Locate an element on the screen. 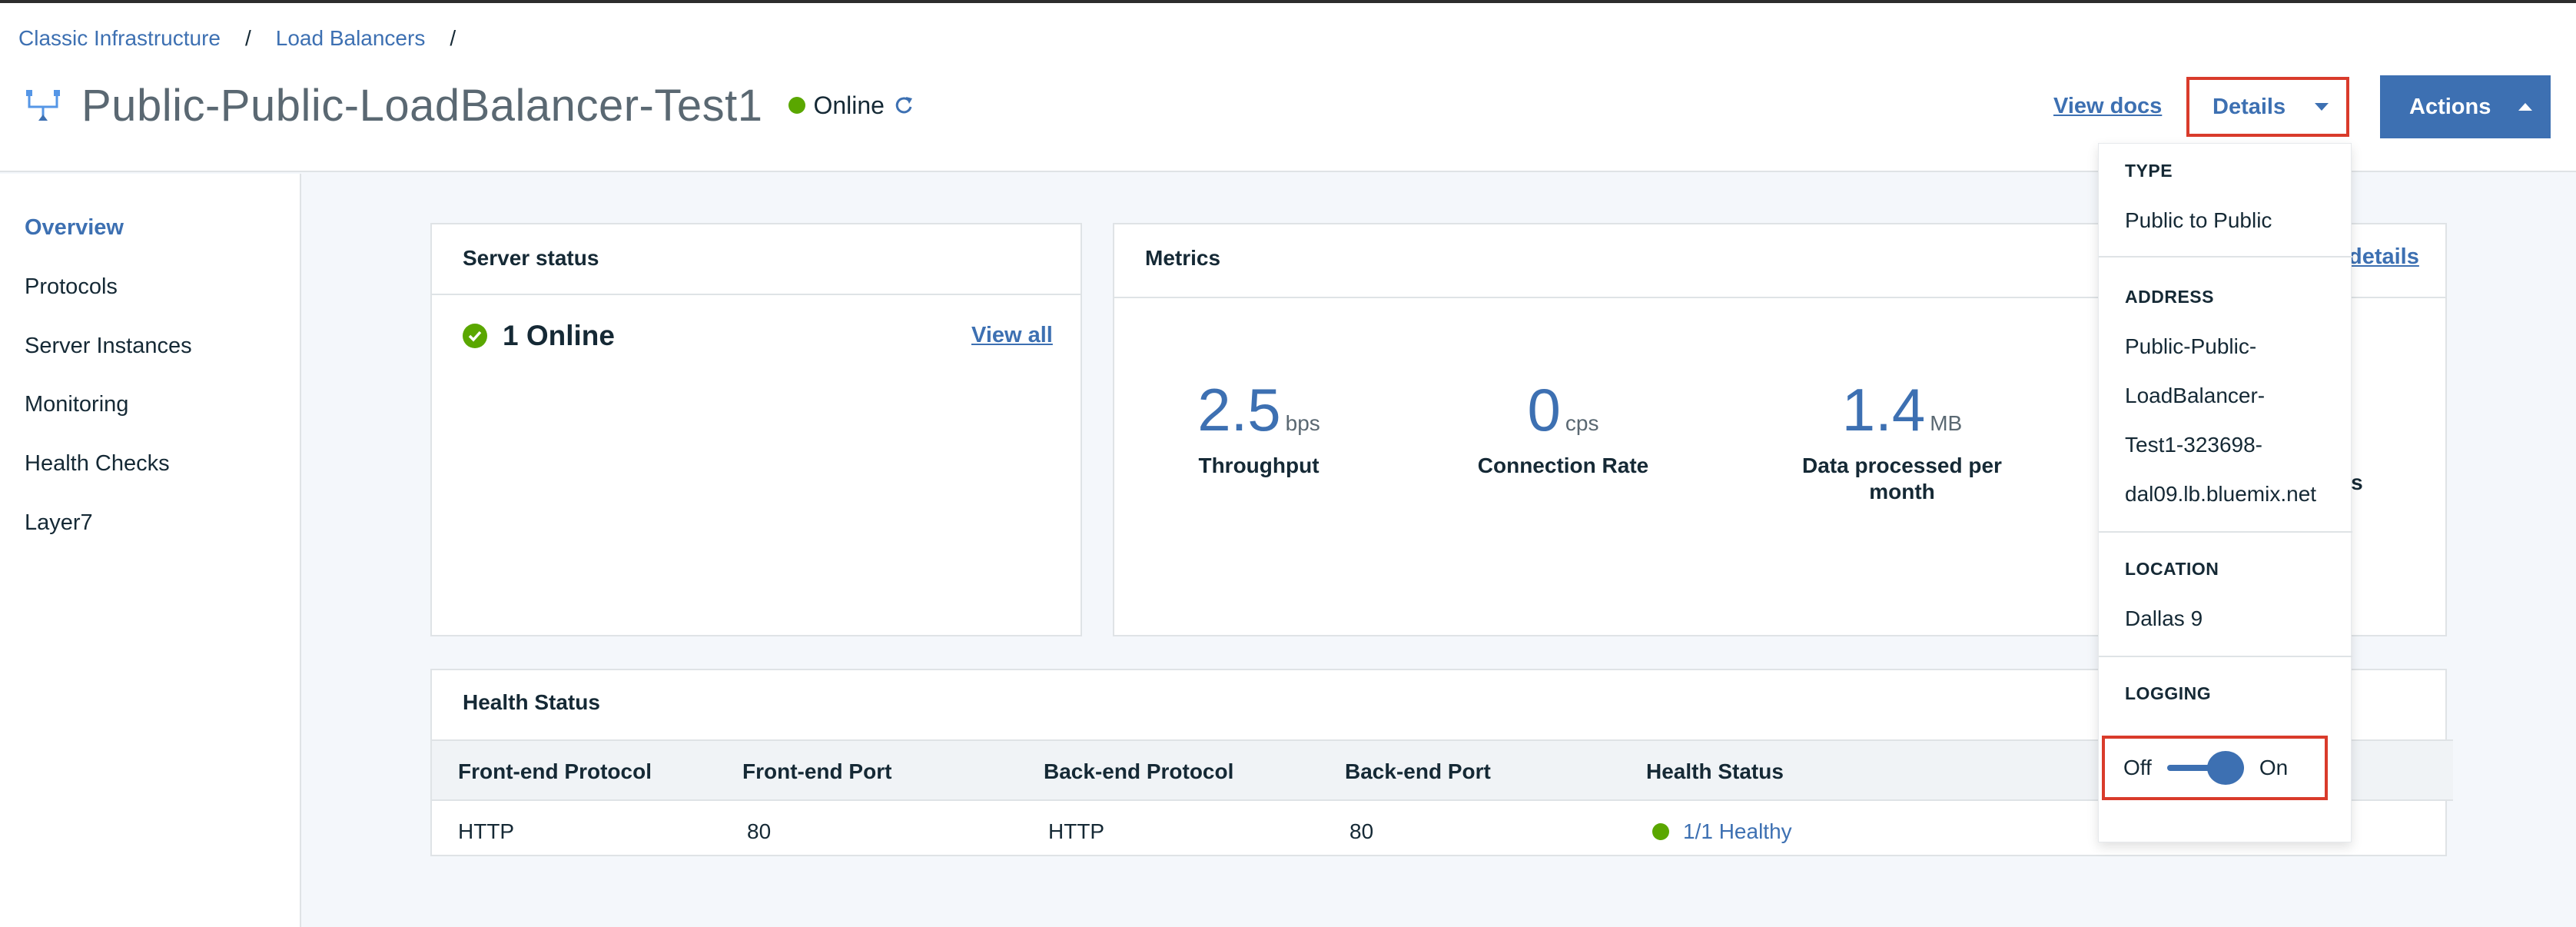  health-status-link: 1/1 Healthy is located at coordinates (1737, 831).